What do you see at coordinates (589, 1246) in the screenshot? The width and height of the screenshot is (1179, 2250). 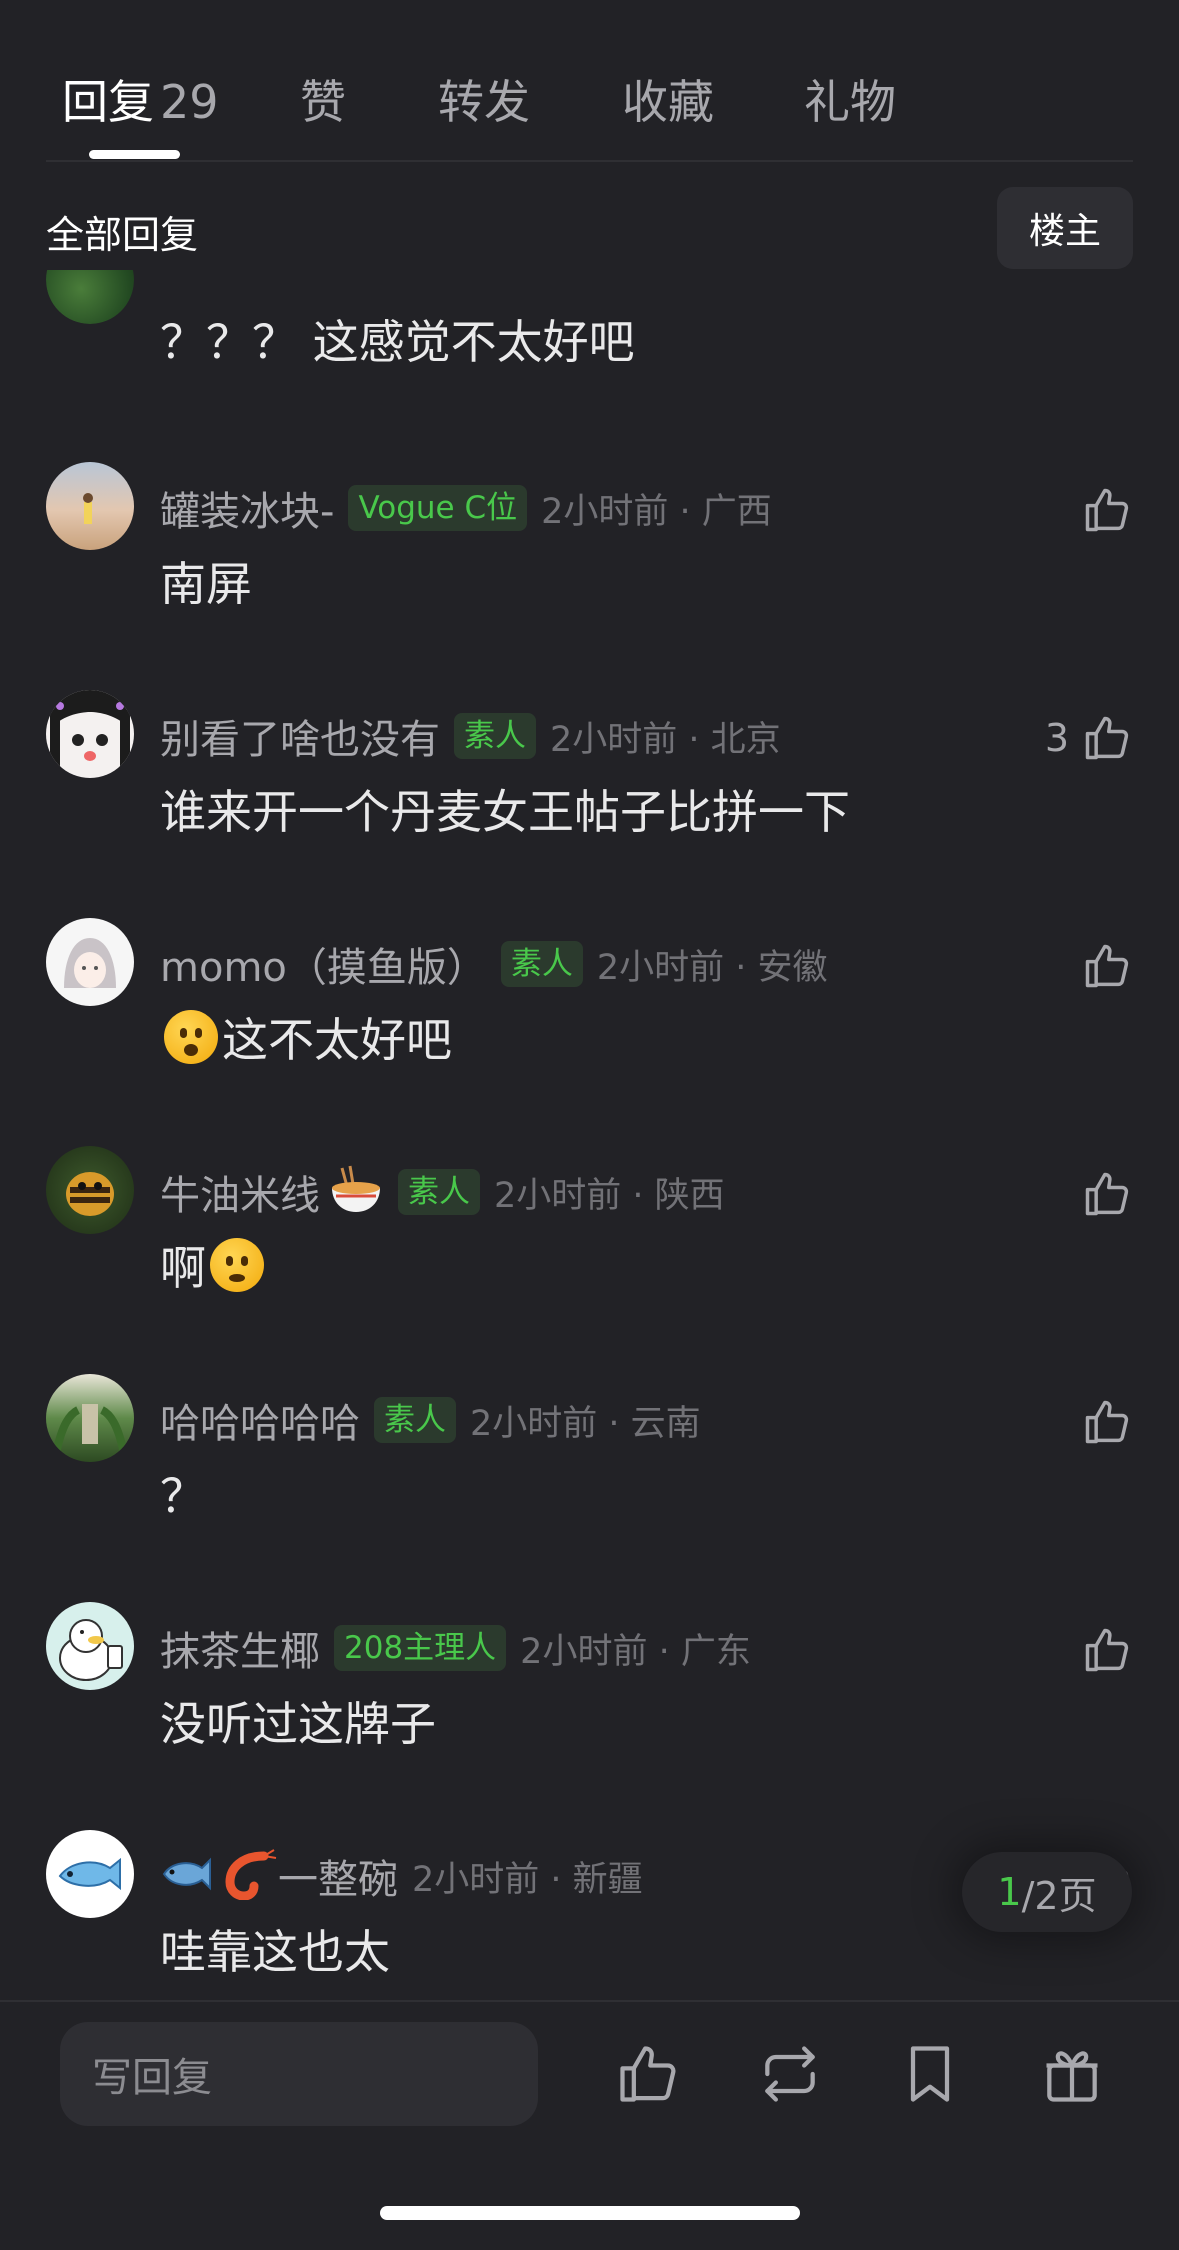 I see `comment-item: 牛油米线 素人 2小时前 · 陕西 啊` at bounding box center [589, 1246].